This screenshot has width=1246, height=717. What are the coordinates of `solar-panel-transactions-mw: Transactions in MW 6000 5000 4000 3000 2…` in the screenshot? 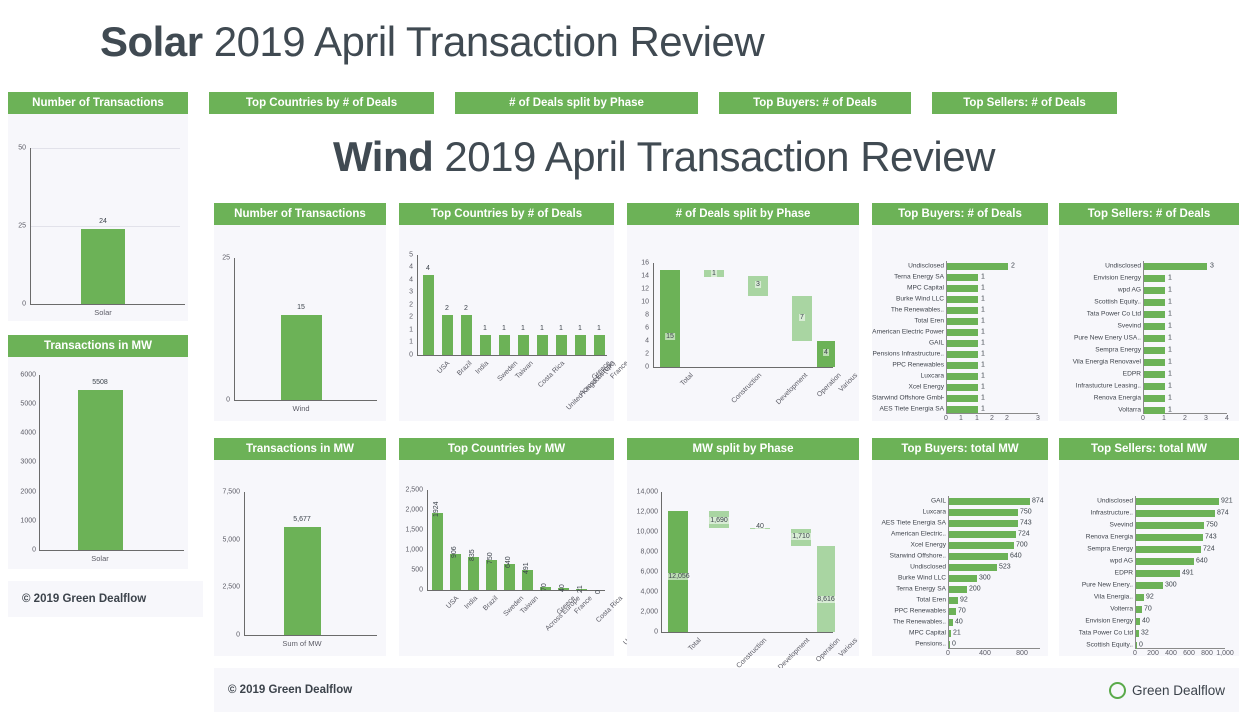 It's located at (98, 452).